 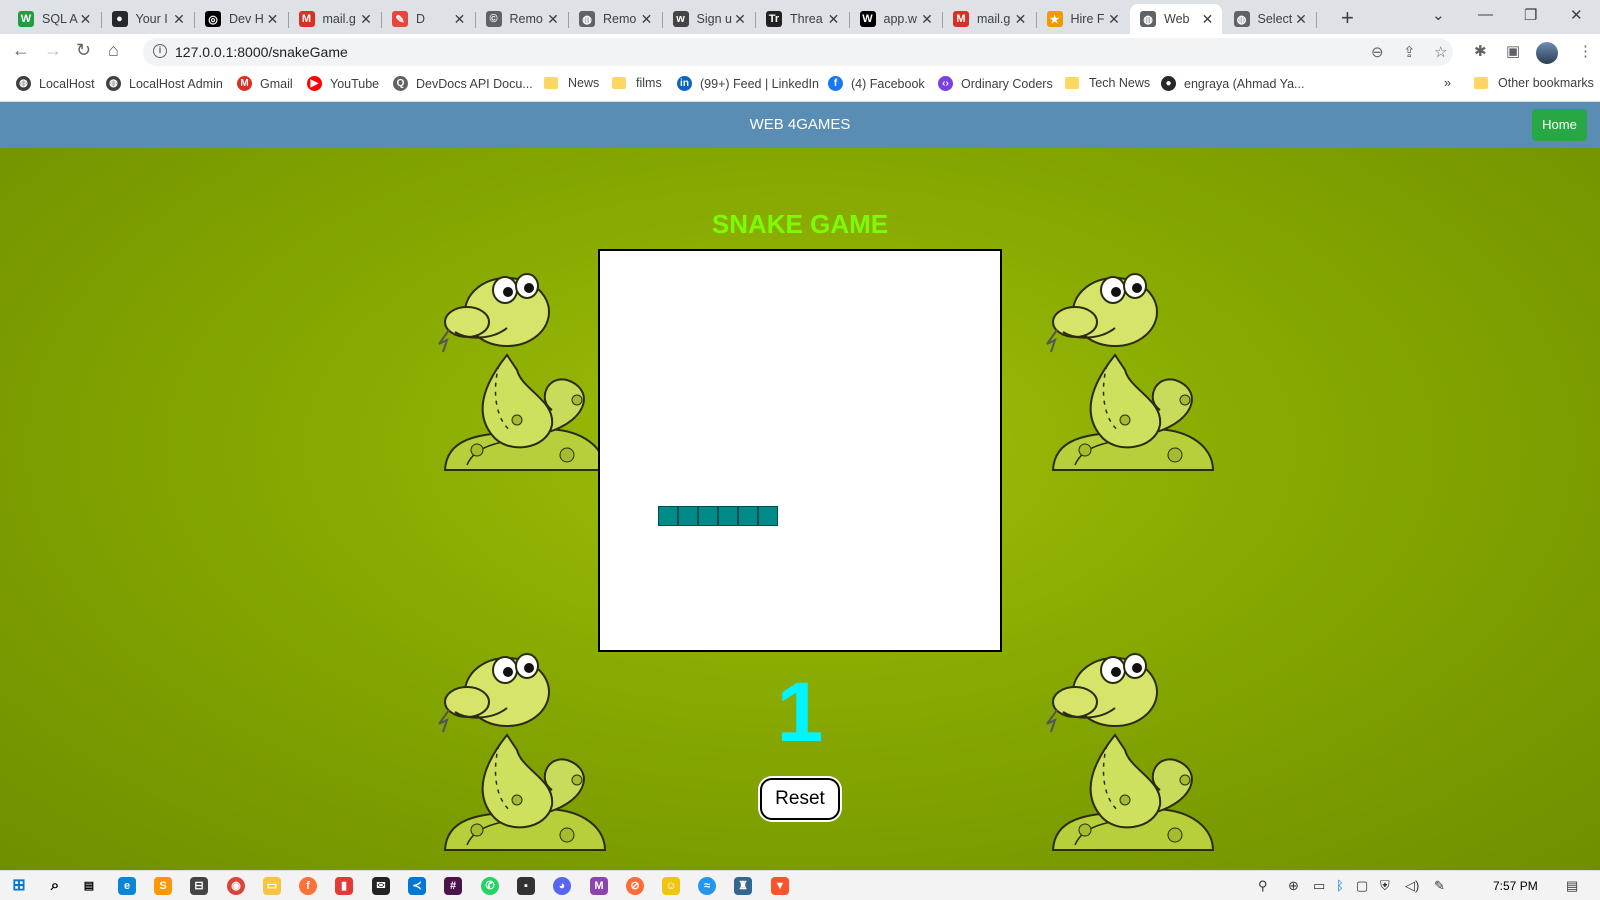 I want to click on file-explorer-icon: ▭, so click(x=272, y=886).